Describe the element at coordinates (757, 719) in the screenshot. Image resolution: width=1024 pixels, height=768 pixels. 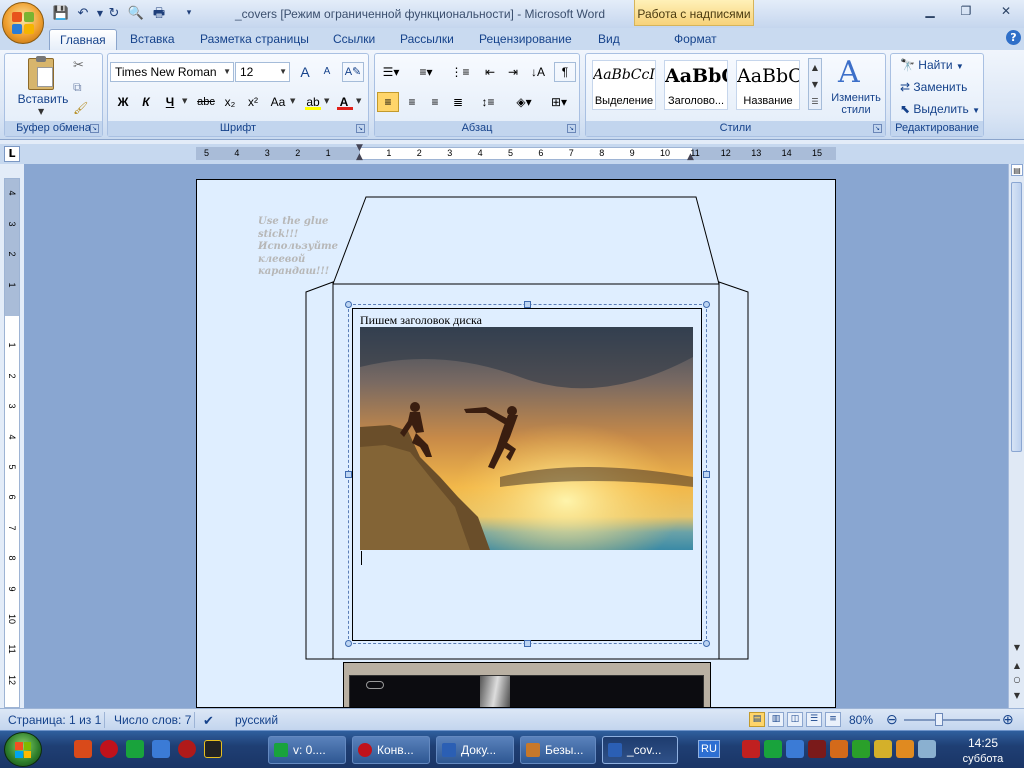
I see `print-layout-view-icon: ▤` at that location.